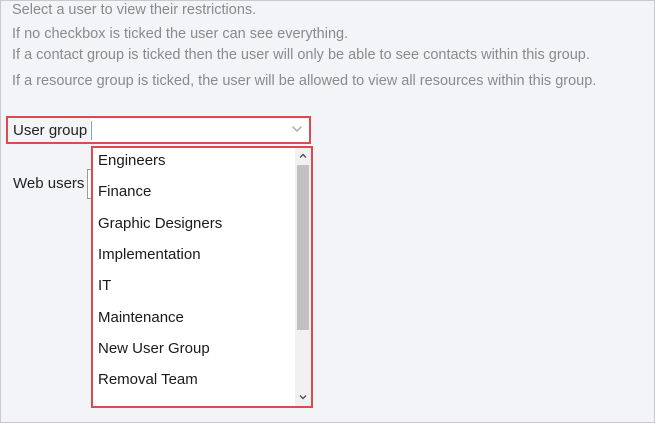  What do you see at coordinates (91, 130) in the screenshot?
I see `text-cursor` at bounding box center [91, 130].